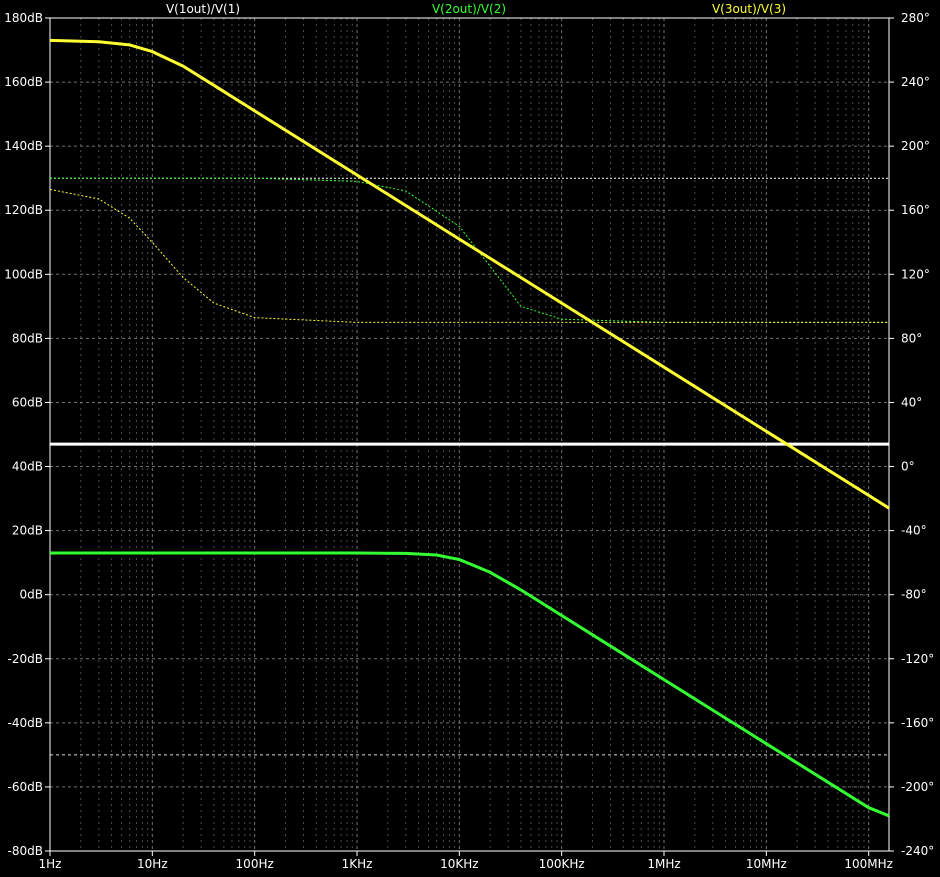  I want to click on y-left-tick-label: -20dB, so click(25, 659).